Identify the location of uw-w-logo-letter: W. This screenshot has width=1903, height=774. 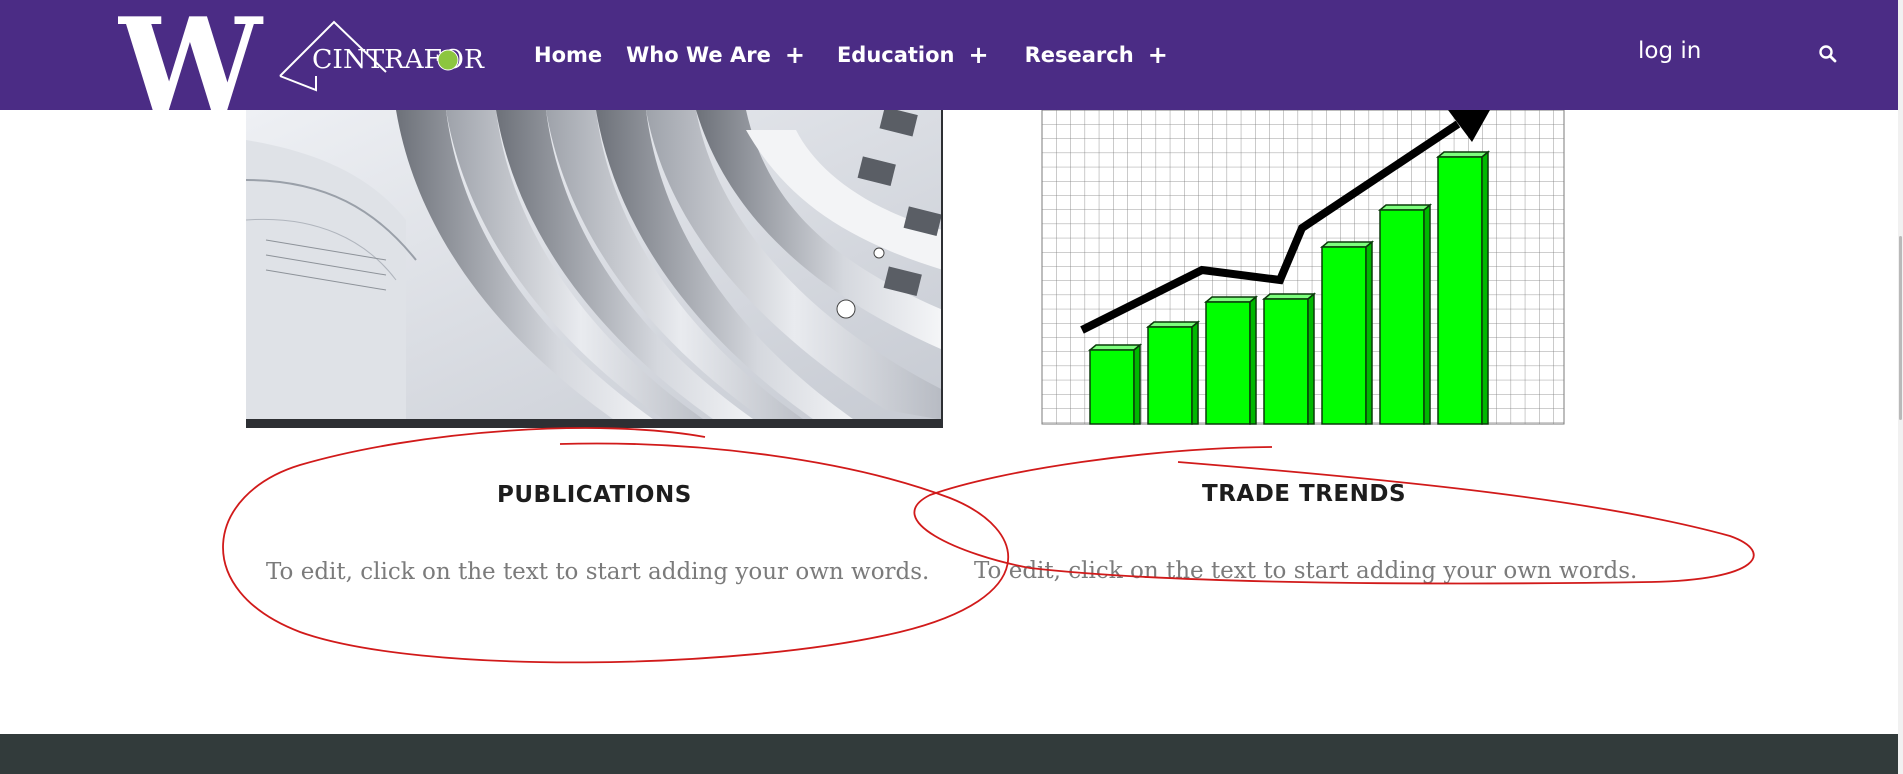
(191, 60).